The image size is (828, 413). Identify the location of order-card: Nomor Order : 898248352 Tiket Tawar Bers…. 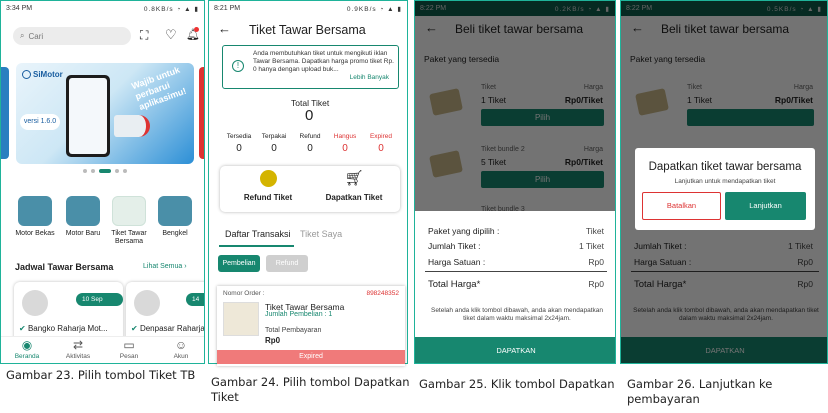
(311, 326).